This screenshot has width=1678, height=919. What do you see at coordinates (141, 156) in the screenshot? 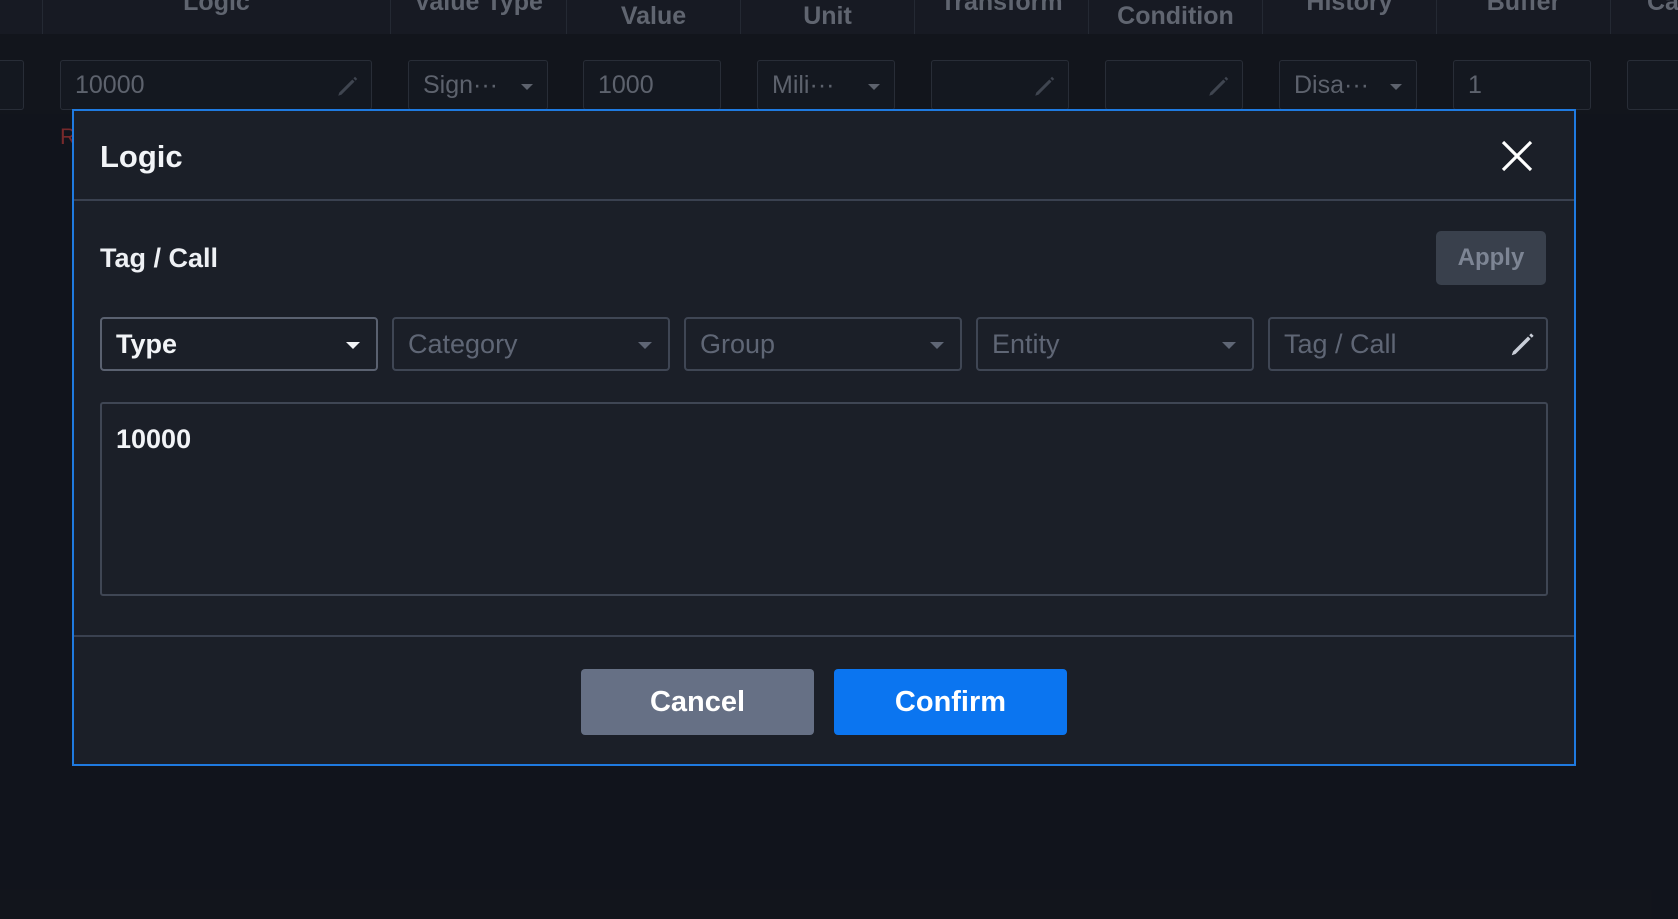
I see `modal-title: Logic` at bounding box center [141, 156].